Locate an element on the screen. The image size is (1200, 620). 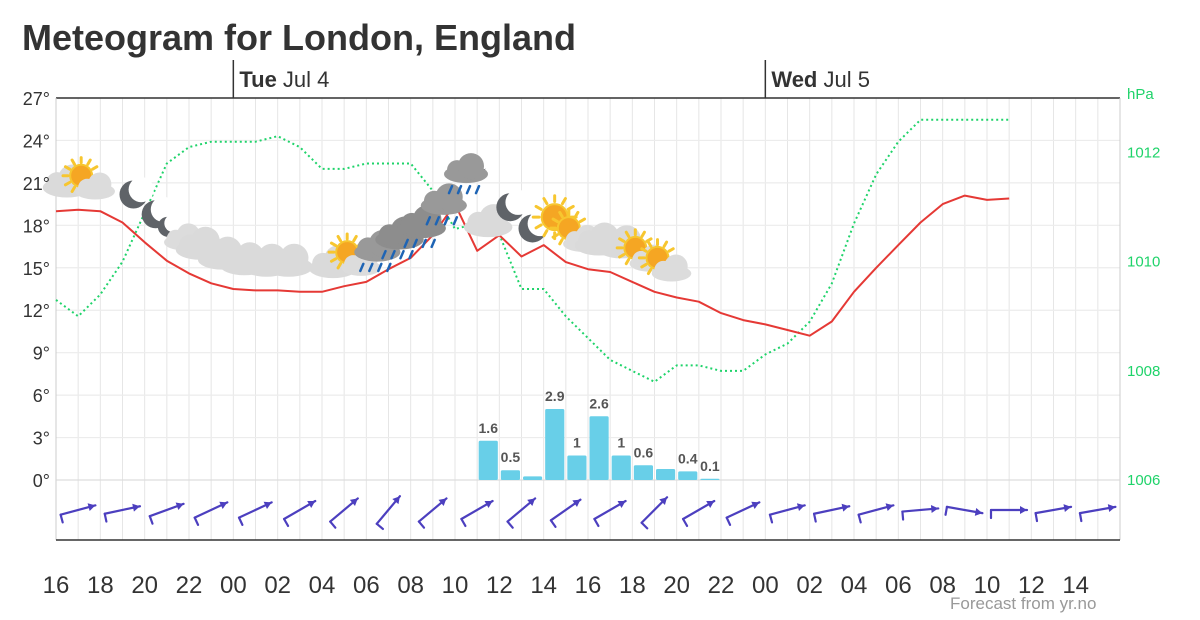
chart-title: Meteogram for London, England is located at coordinates (299, 37).